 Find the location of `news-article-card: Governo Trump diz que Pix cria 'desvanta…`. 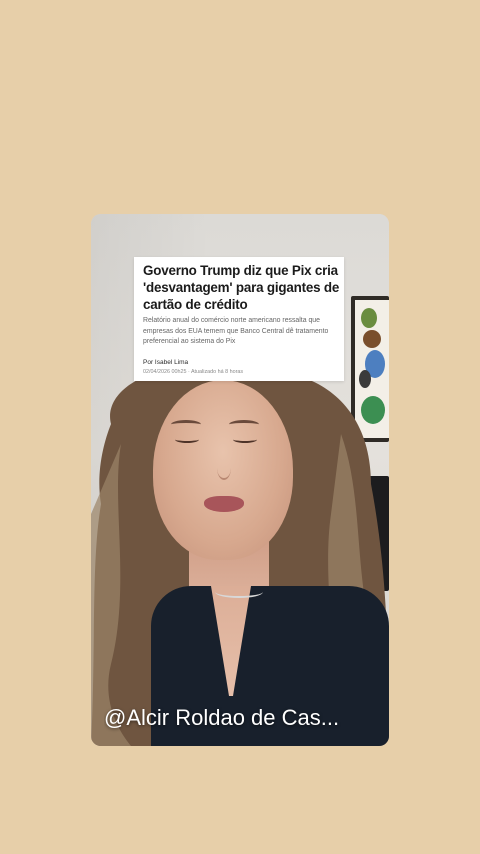

news-article-card: Governo Trump diz que Pix cria 'desvanta… is located at coordinates (239, 319).